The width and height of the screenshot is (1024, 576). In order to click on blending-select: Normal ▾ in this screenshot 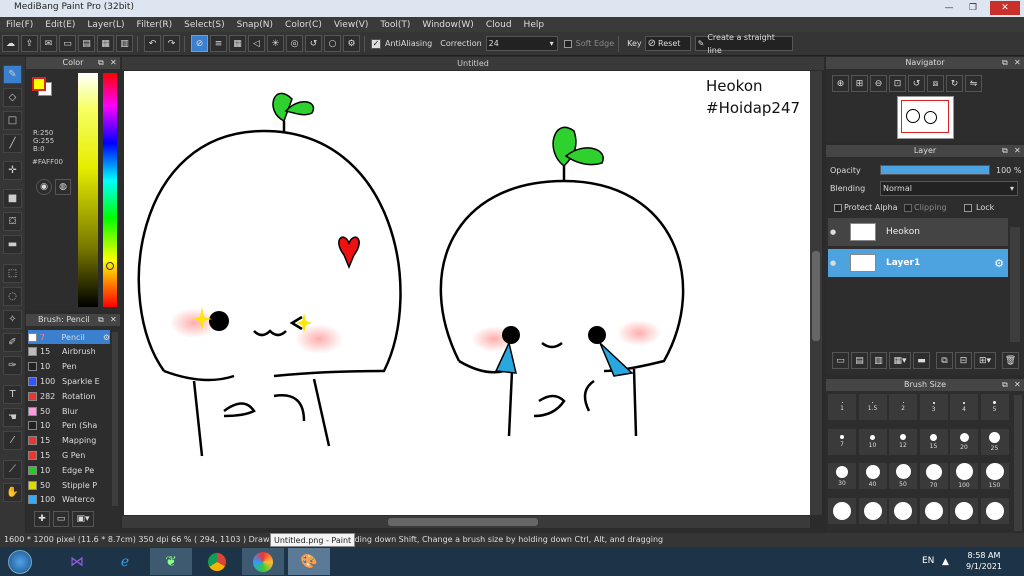, I will do `click(949, 188)`.